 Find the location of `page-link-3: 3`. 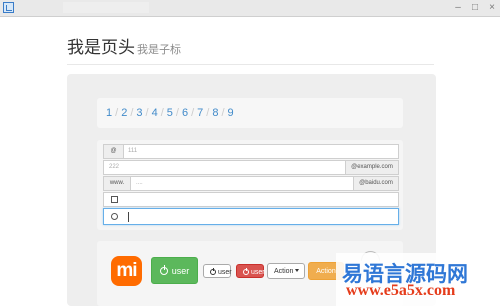

page-link-3: 3 is located at coordinates (139, 113).